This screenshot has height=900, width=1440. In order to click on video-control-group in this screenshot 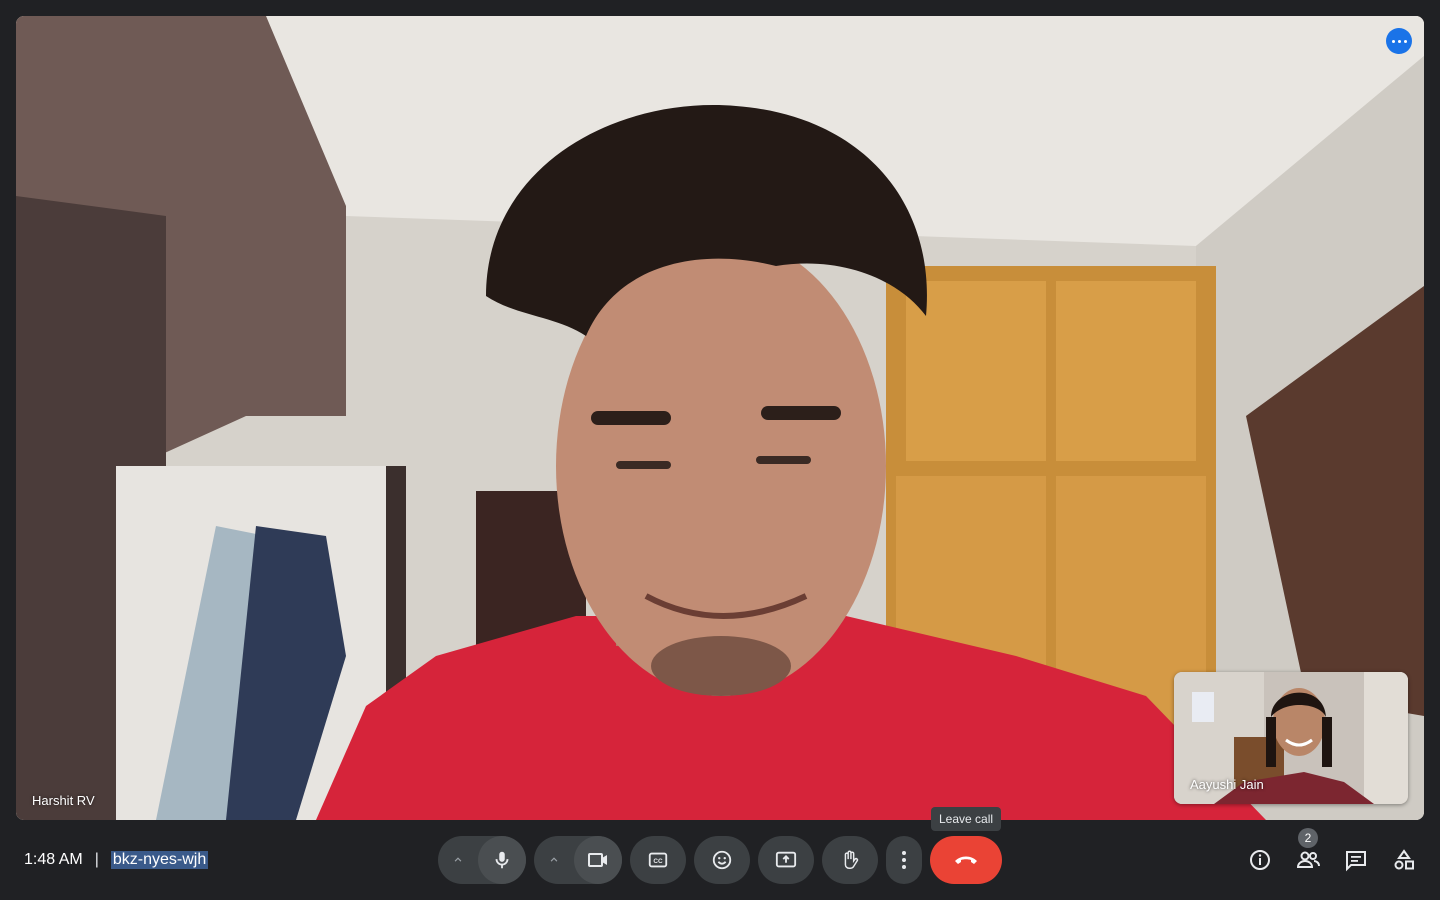, I will do `click(578, 860)`.